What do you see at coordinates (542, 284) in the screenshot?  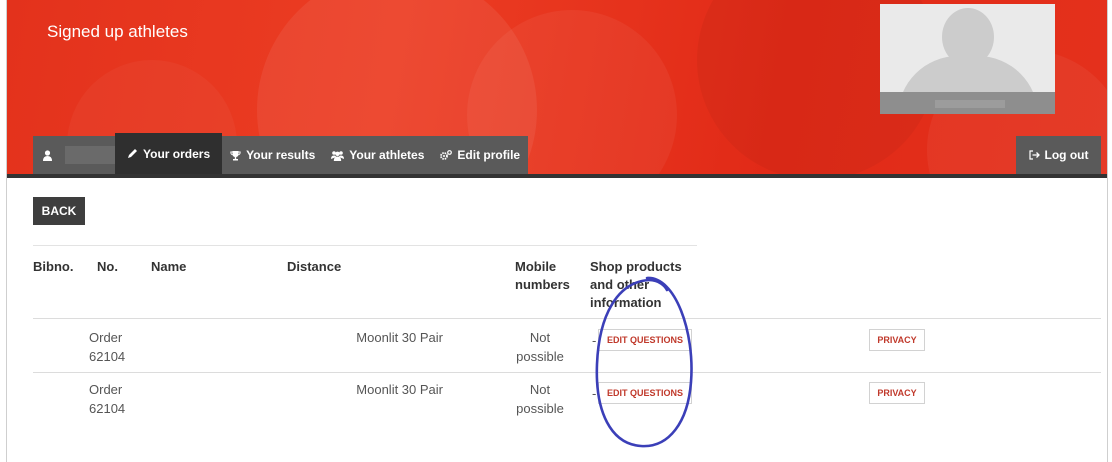 I see `header-mobile-line2: numbers` at bounding box center [542, 284].